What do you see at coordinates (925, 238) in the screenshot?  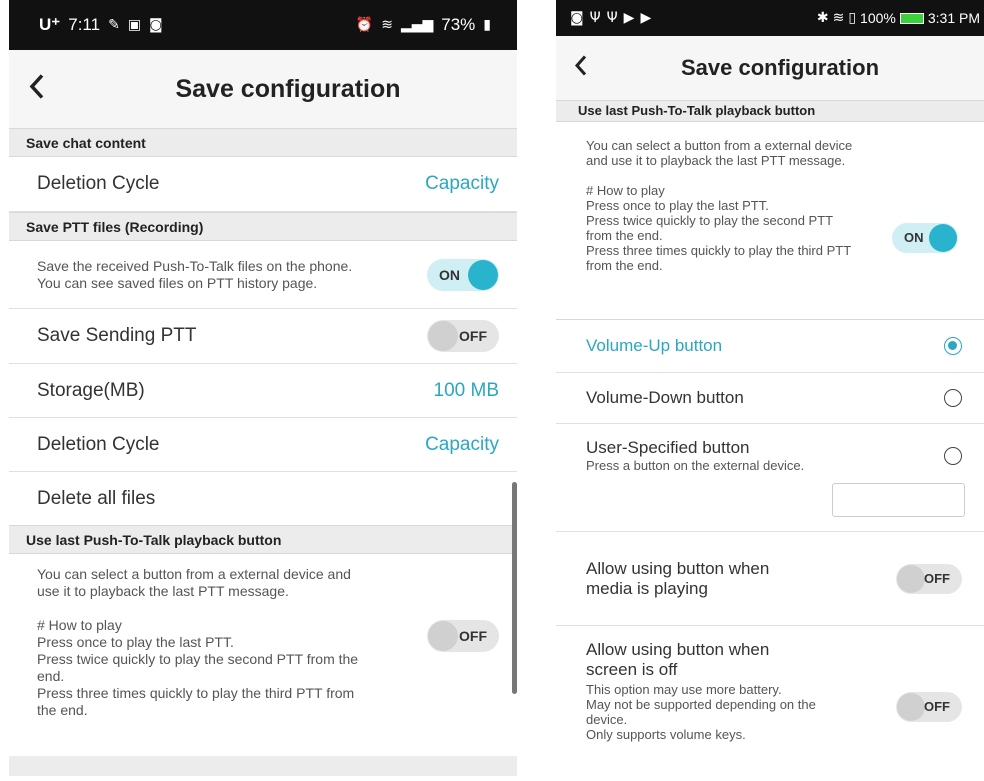 I see `playback-toggle: ON` at bounding box center [925, 238].